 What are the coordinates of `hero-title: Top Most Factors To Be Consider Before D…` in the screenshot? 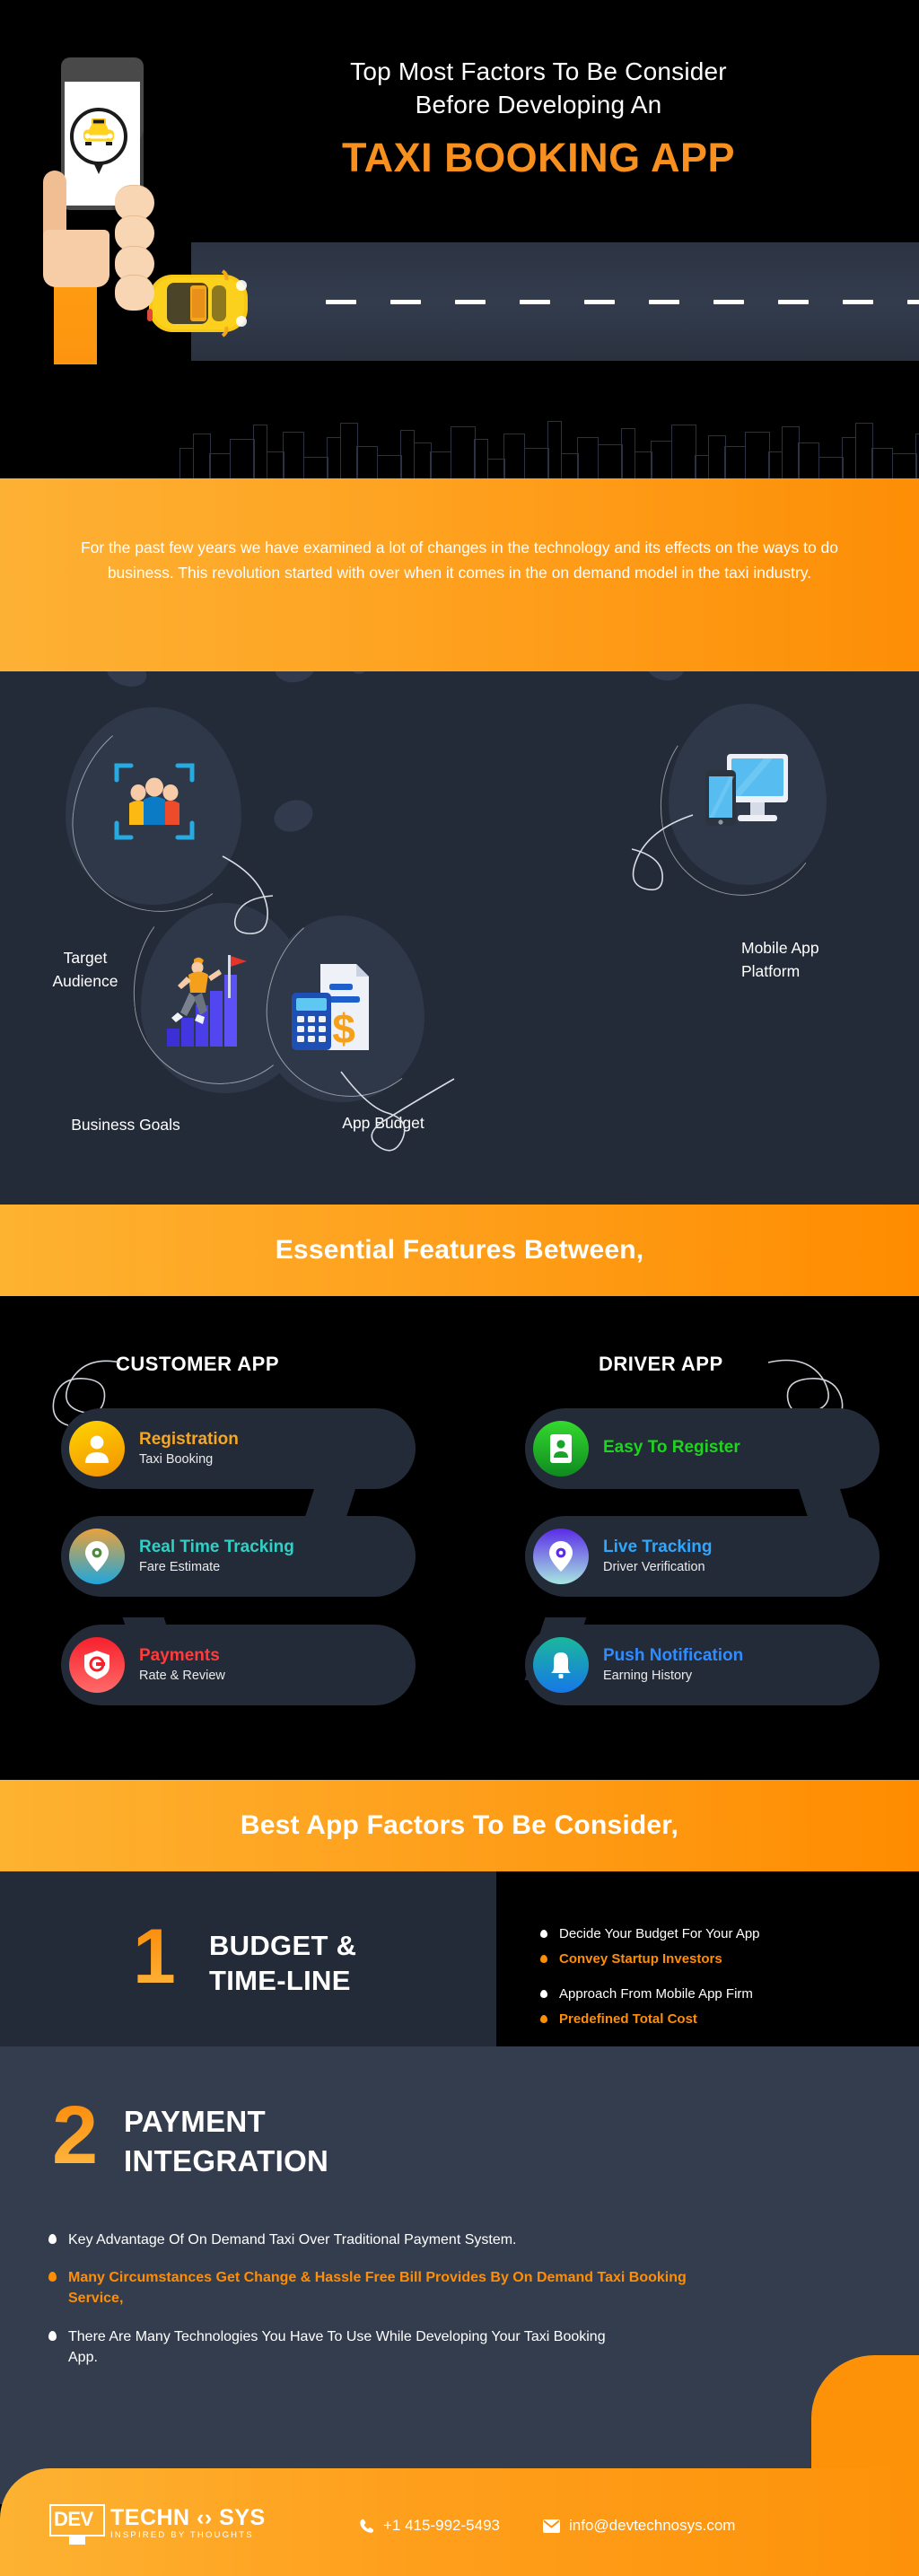 It's located at (538, 89).